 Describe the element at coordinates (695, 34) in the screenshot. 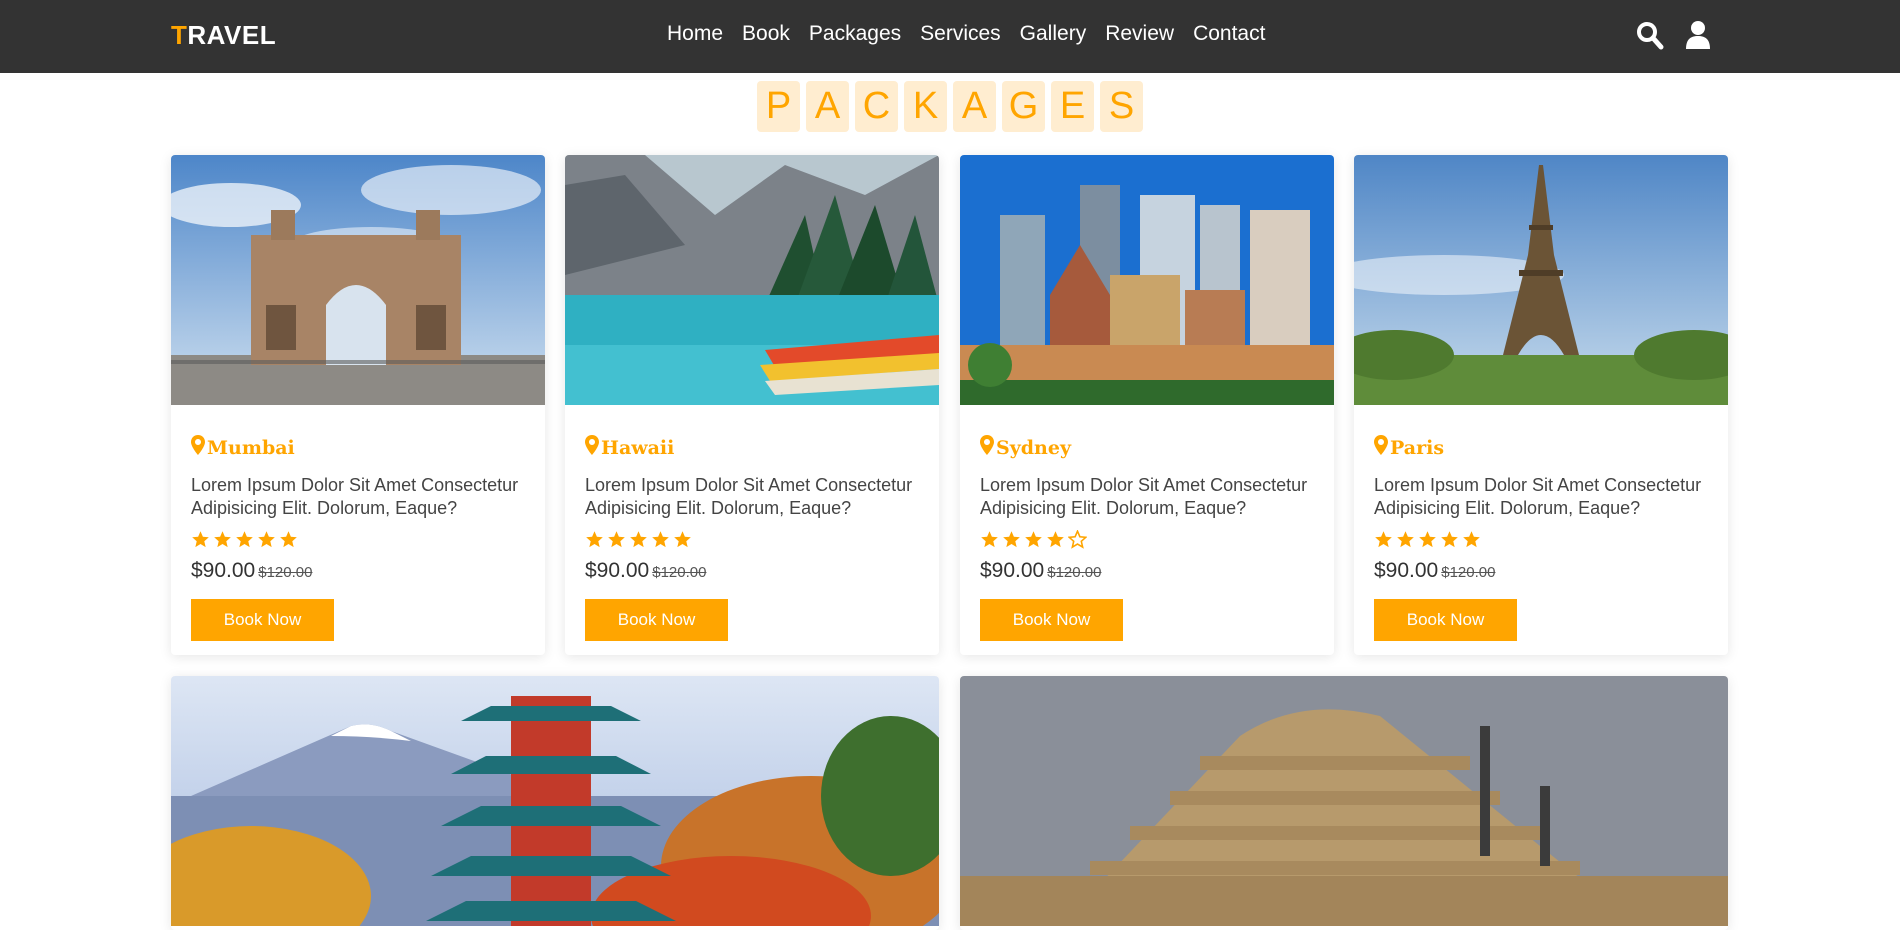

I see `nav-link-home: Home` at that location.